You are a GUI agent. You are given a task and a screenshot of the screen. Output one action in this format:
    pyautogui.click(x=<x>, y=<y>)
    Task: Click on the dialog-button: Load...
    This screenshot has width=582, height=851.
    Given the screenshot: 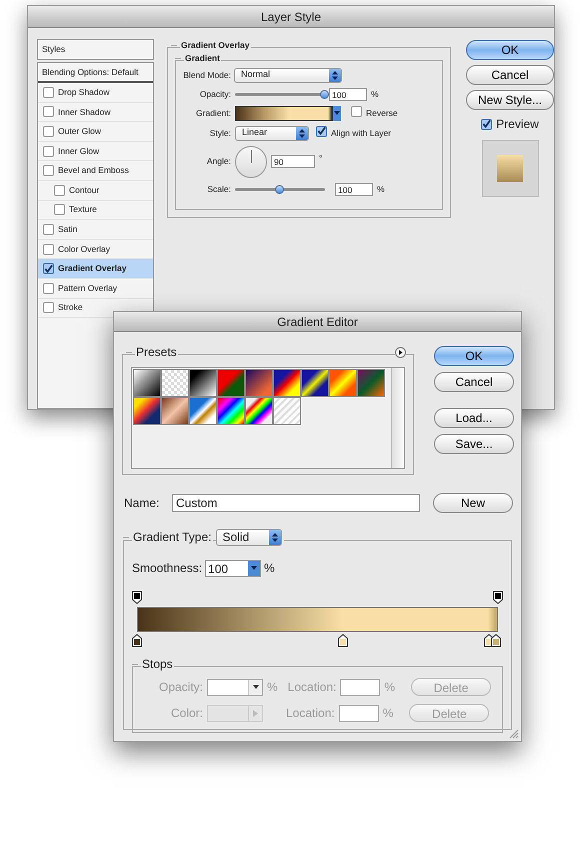 What is the action you would take?
    pyautogui.click(x=474, y=418)
    